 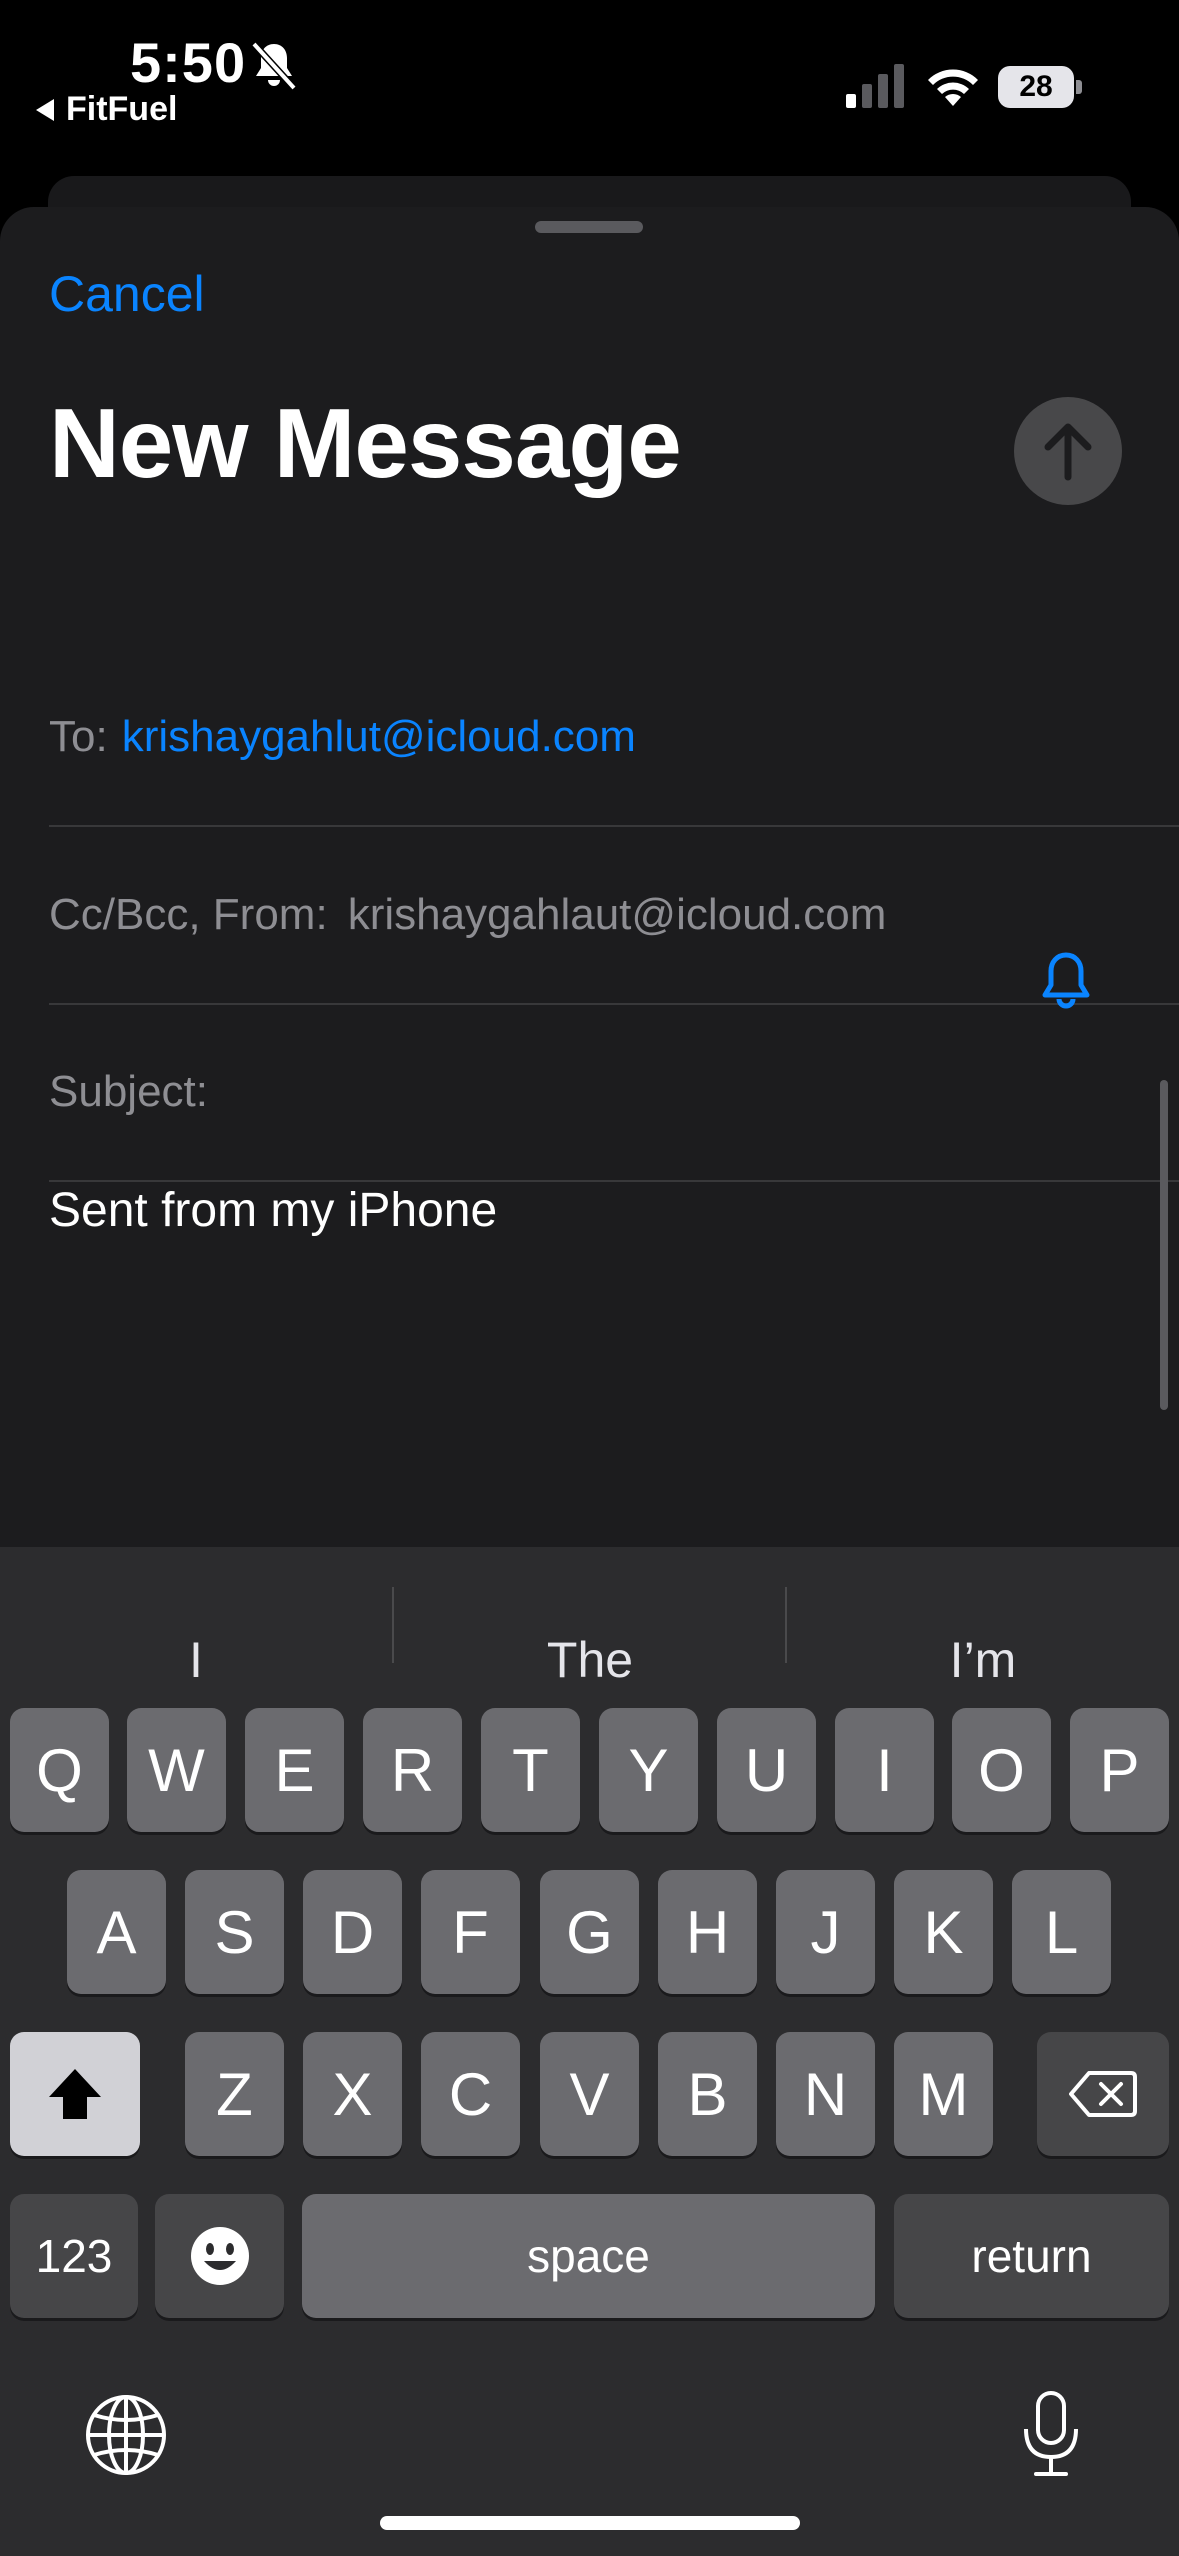 What do you see at coordinates (590, 2523) in the screenshot?
I see `home-indicator` at bounding box center [590, 2523].